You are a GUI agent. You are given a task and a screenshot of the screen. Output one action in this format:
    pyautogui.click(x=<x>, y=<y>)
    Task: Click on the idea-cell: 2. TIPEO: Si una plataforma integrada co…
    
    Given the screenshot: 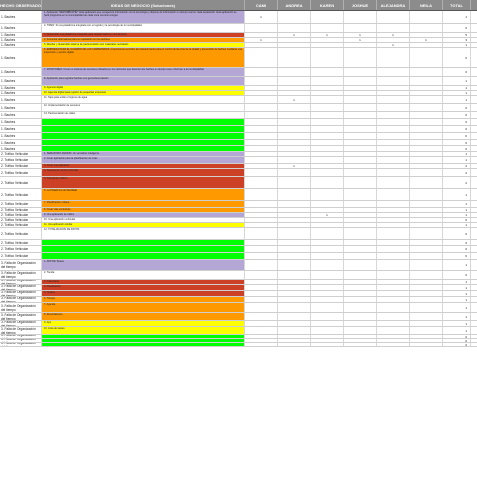 What is the action you would take?
    pyautogui.click(x=143, y=28)
    